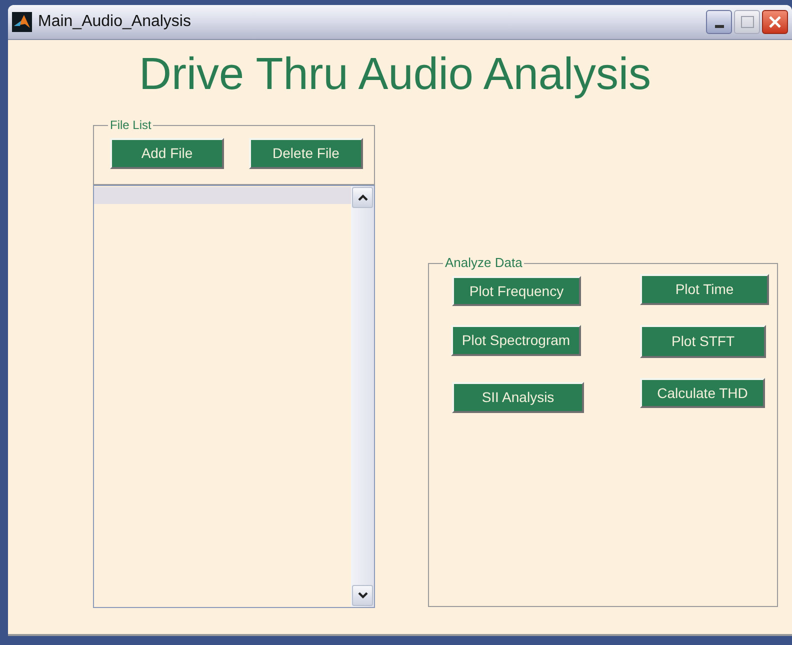  What do you see at coordinates (395, 74) in the screenshot?
I see `app-heading: Drive Thru Audio Analysis` at bounding box center [395, 74].